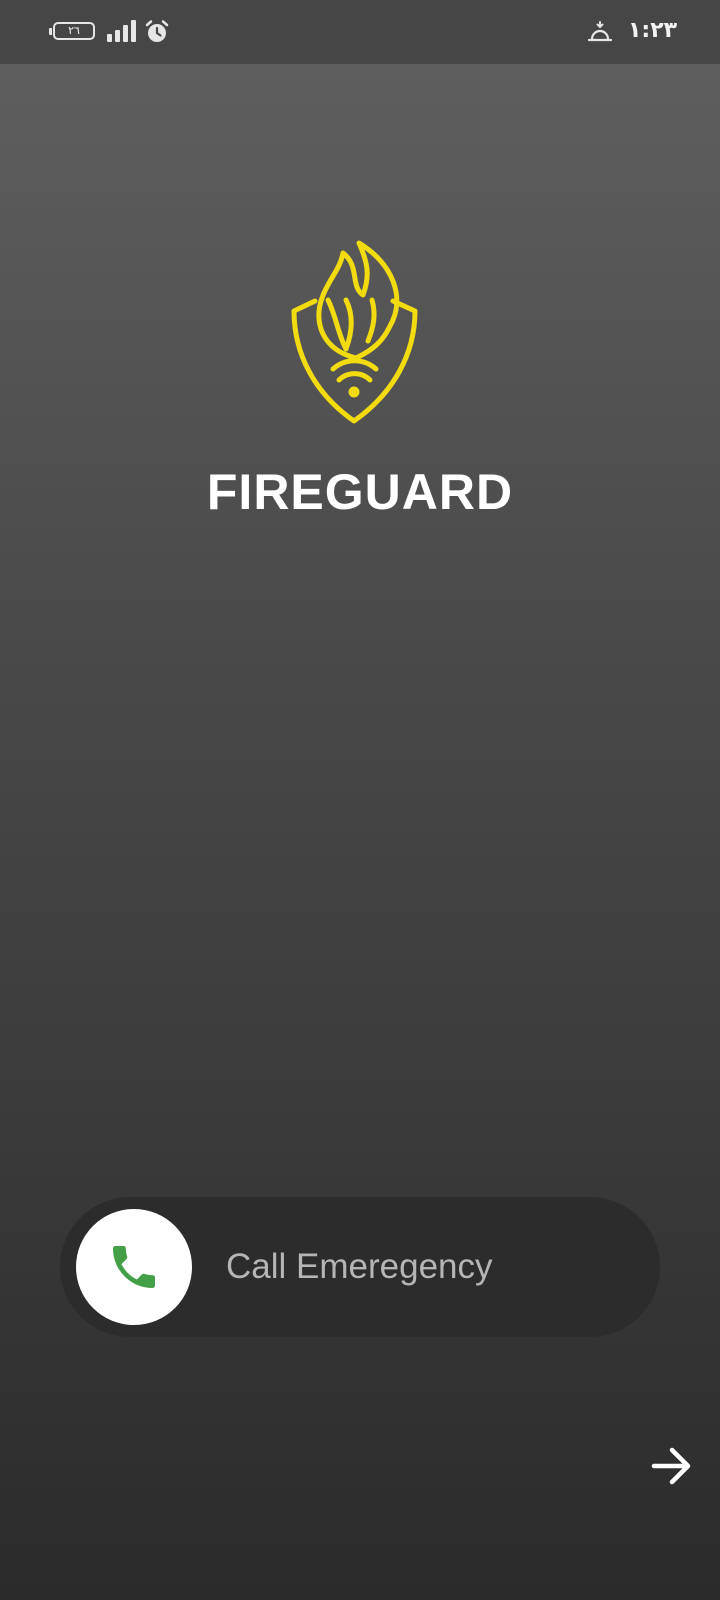 The image size is (720, 1600). Describe the element at coordinates (354, 332) in the screenshot. I see `fireguard-logo-icon` at that location.